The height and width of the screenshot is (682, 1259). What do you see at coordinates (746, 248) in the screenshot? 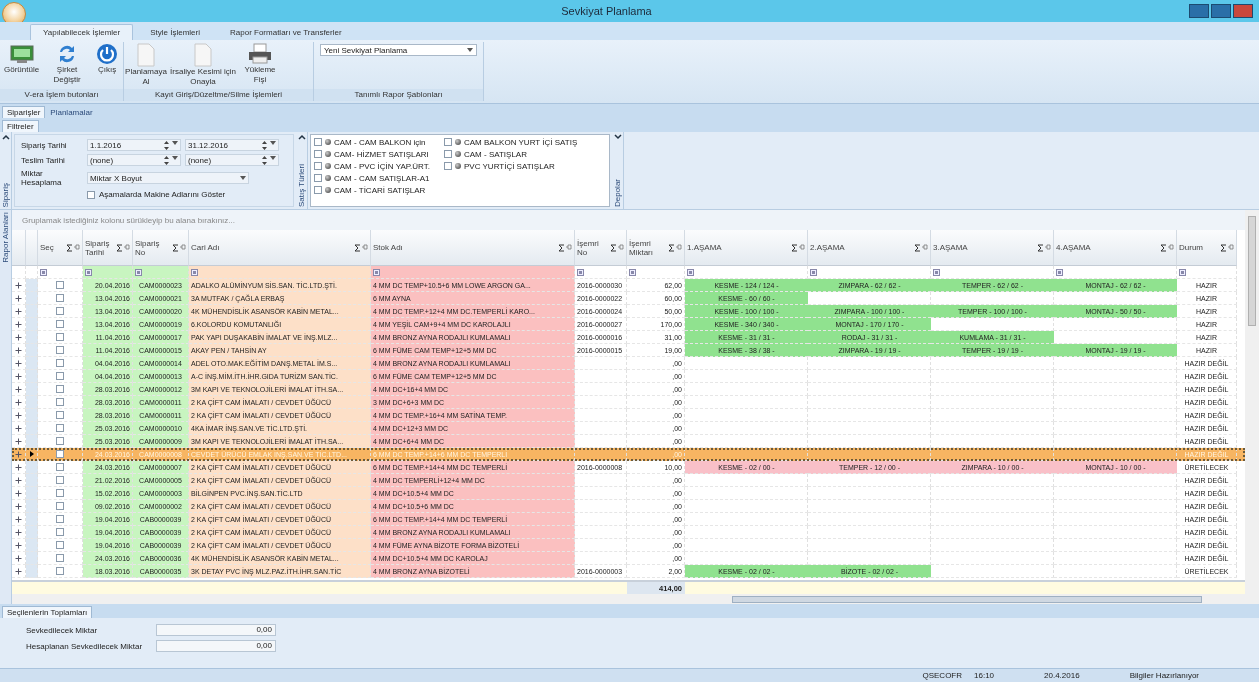
I see `column-header: 1.AŞAMA` at bounding box center [746, 248].